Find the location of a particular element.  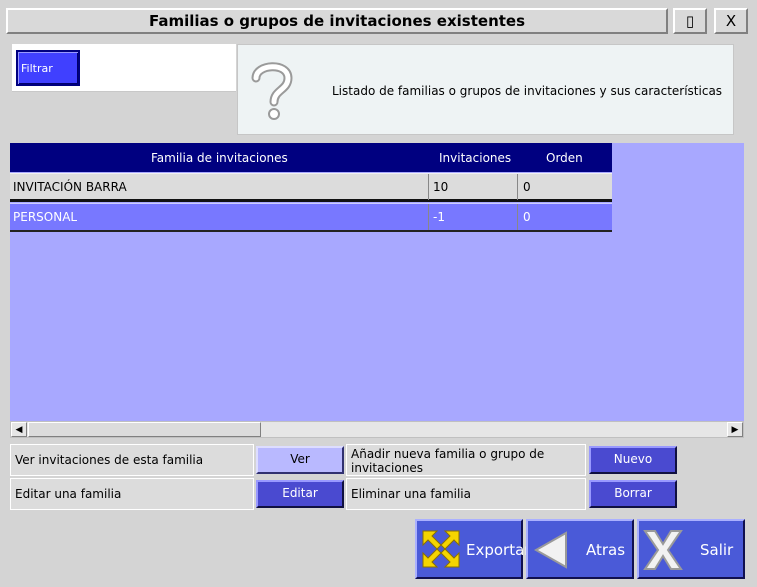

cell-familia: INVITACIÓN BARRA is located at coordinates (70, 187).